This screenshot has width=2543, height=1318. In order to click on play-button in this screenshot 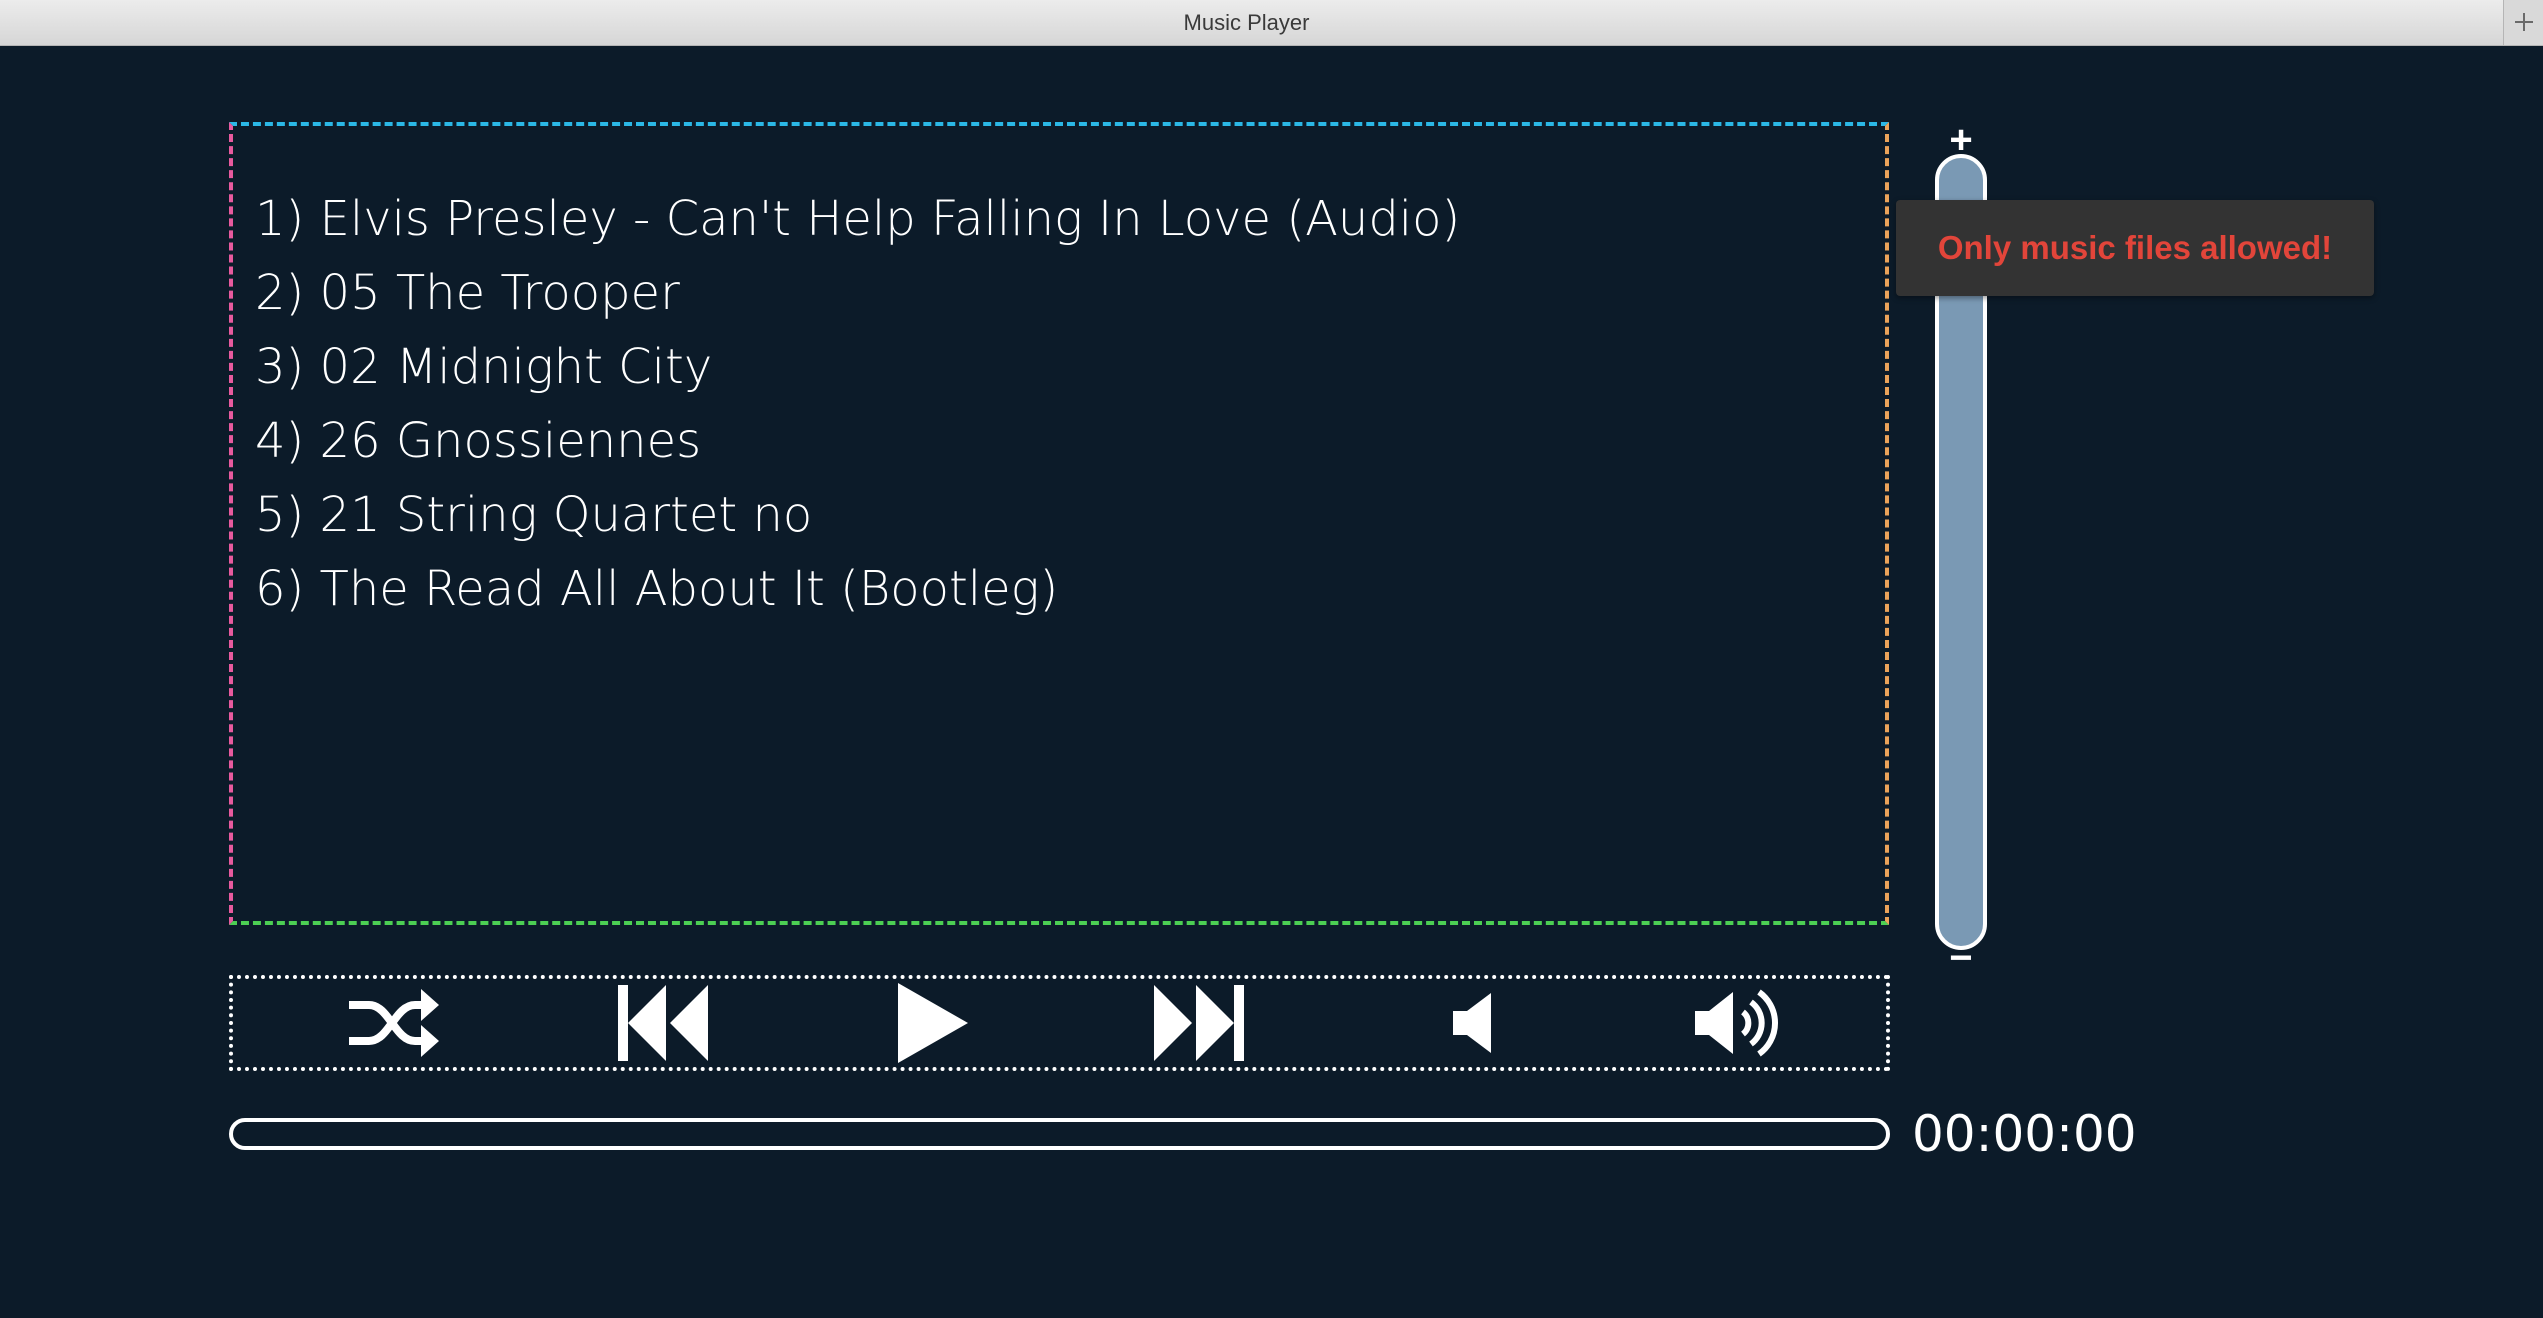, I will do `click(933, 1023)`.